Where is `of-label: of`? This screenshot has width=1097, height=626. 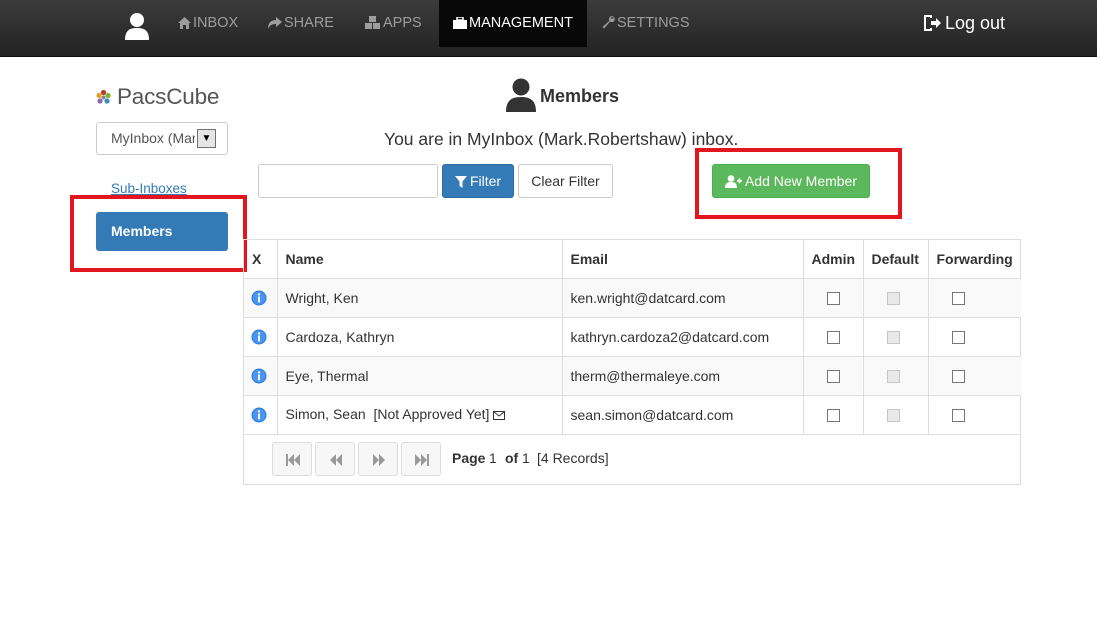
of-label: of is located at coordinates (512, 458).